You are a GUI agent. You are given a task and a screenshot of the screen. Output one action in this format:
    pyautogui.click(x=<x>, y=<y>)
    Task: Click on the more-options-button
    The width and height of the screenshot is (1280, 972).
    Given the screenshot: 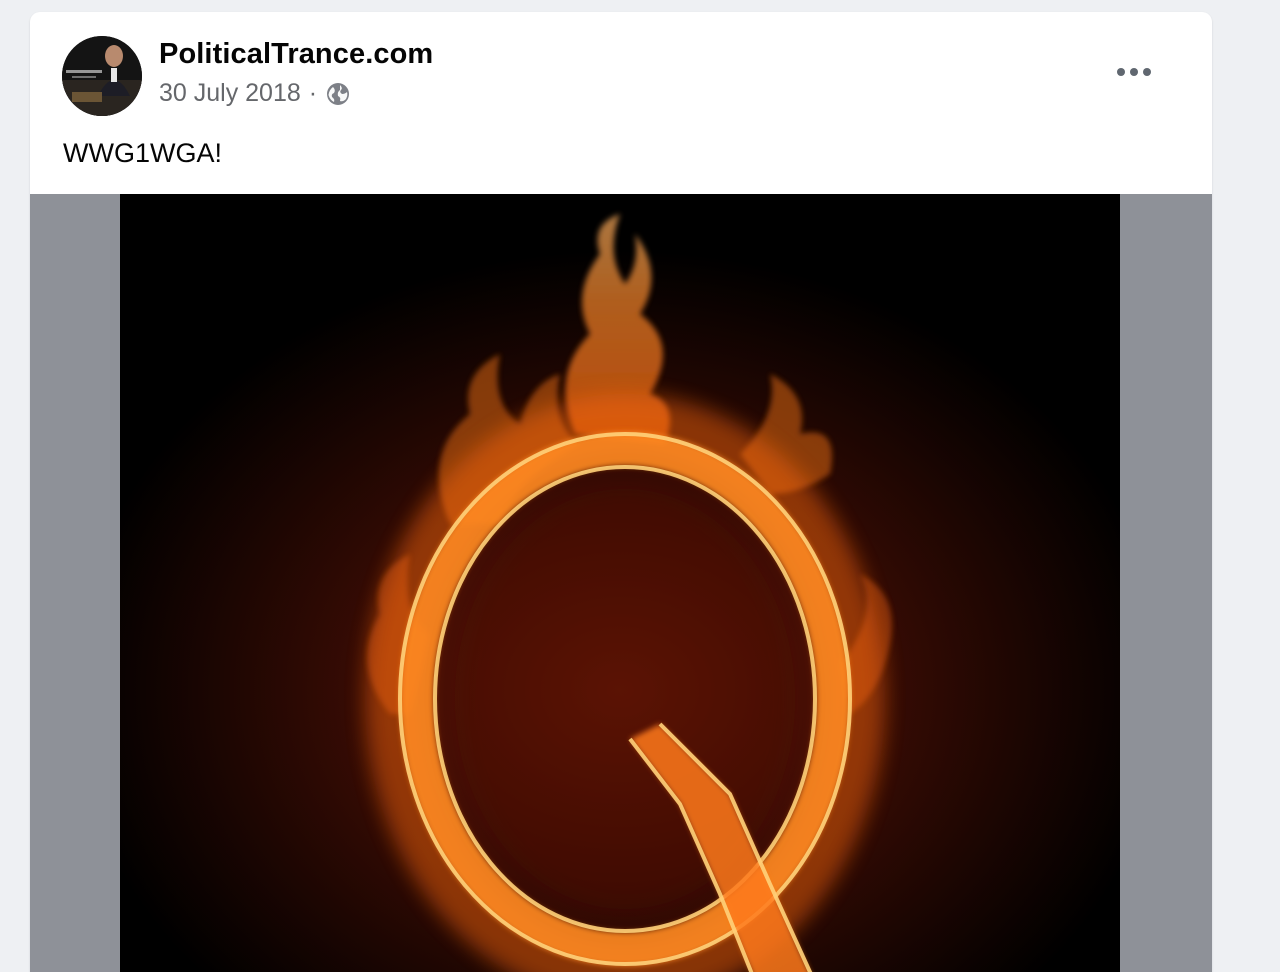 What is the action you would take?
    pyautogui.click(x=1134, y=72)
    